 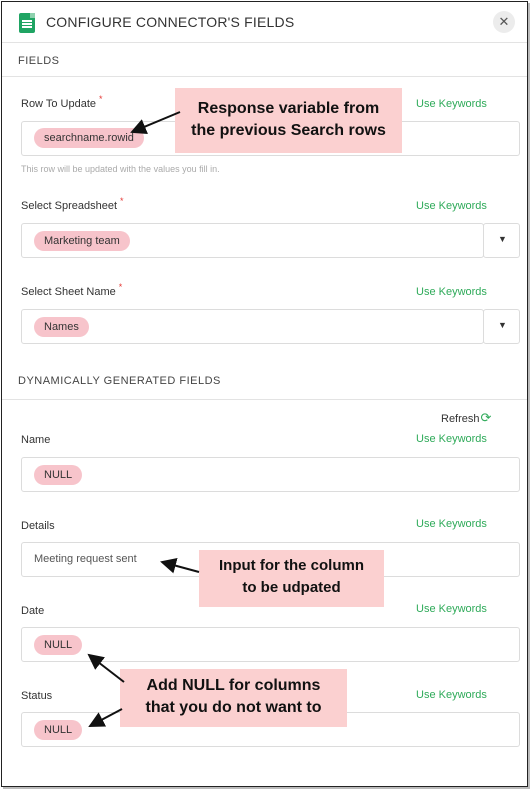 What do you see at coordinates (106, 668) in the screenshot?
I see `arrow-to-date-chip` at bounding box center [106, 668].